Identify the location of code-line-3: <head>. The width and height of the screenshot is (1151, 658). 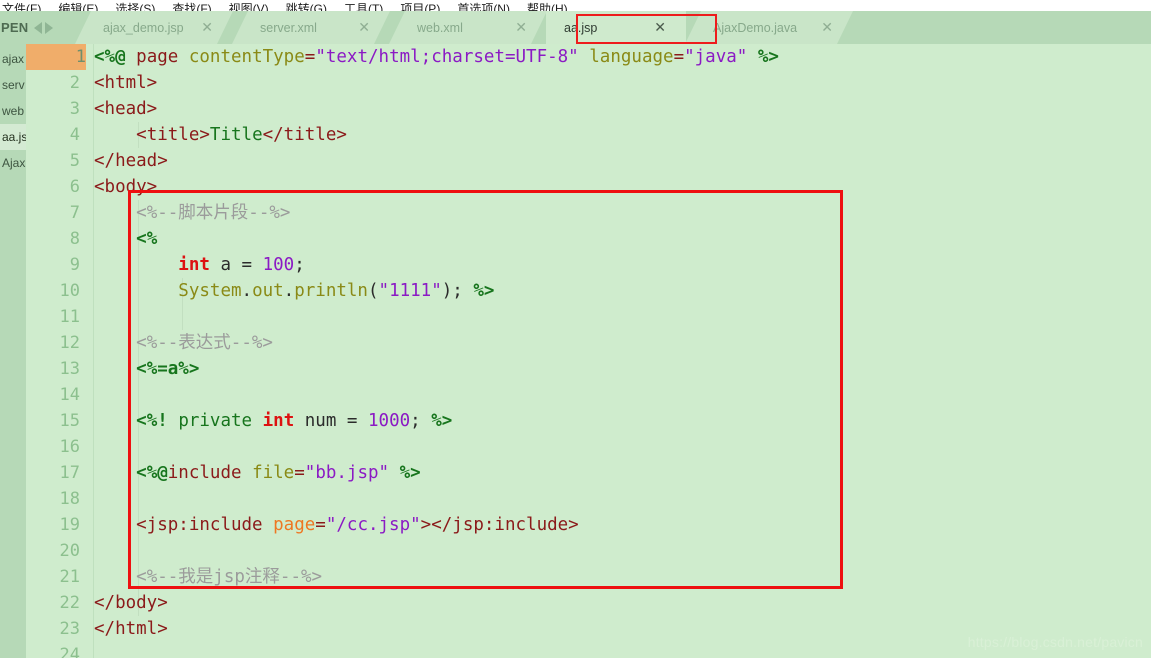
(125, 109).